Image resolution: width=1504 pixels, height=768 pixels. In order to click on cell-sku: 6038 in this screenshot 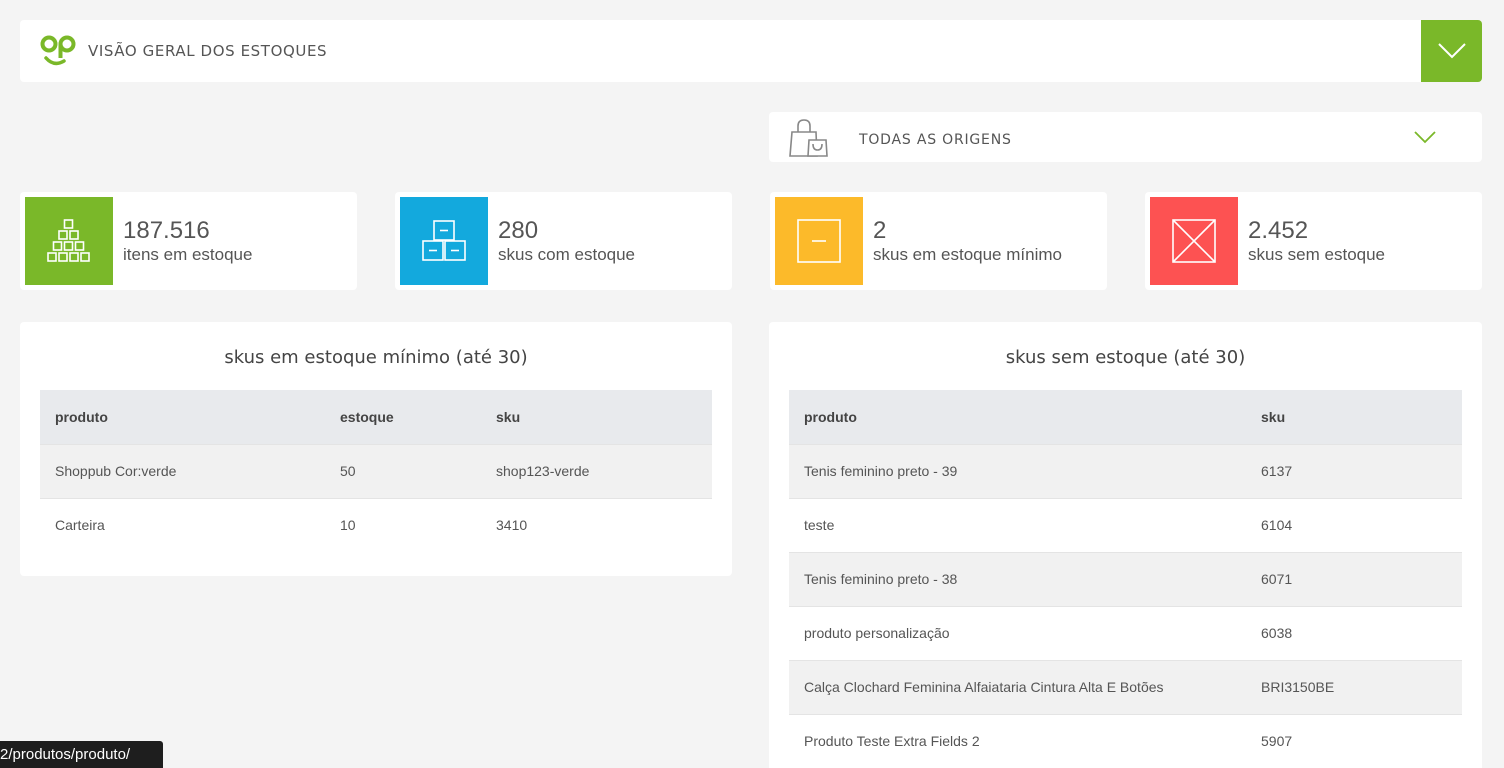, I will do `click(1354, 632)`.